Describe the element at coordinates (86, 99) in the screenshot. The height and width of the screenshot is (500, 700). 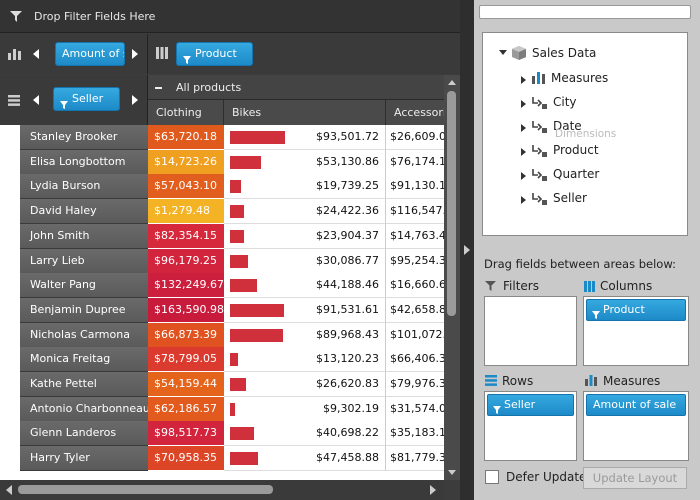
I see `seller-chip: Seller` at that location.